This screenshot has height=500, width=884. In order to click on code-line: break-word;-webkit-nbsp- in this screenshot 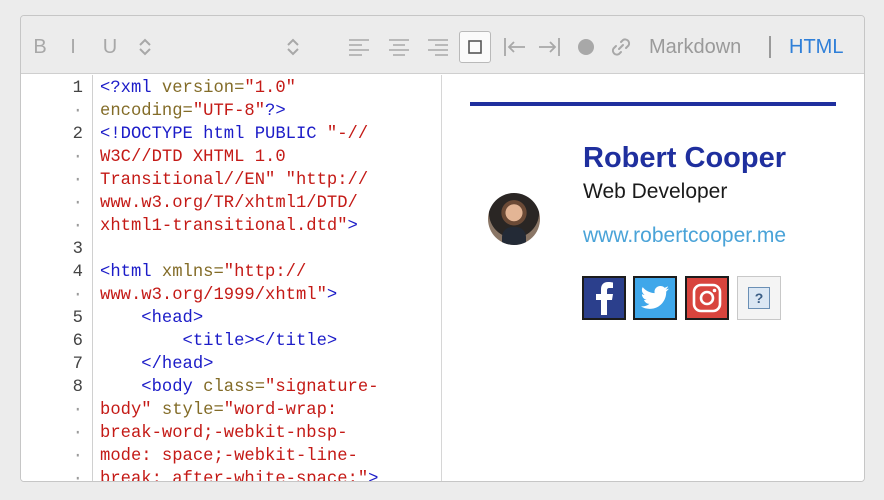, I will do `click(224, 433)`.